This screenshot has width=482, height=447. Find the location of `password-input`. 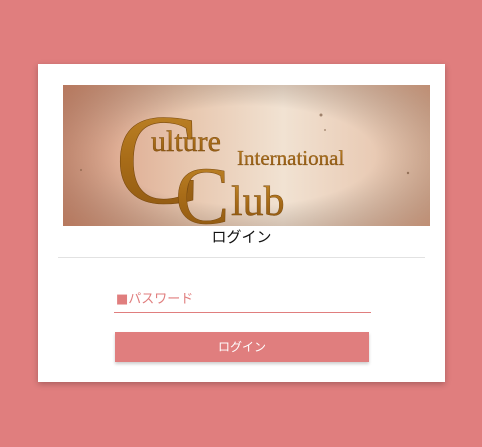

password-input is located at coordinates (242, 299).